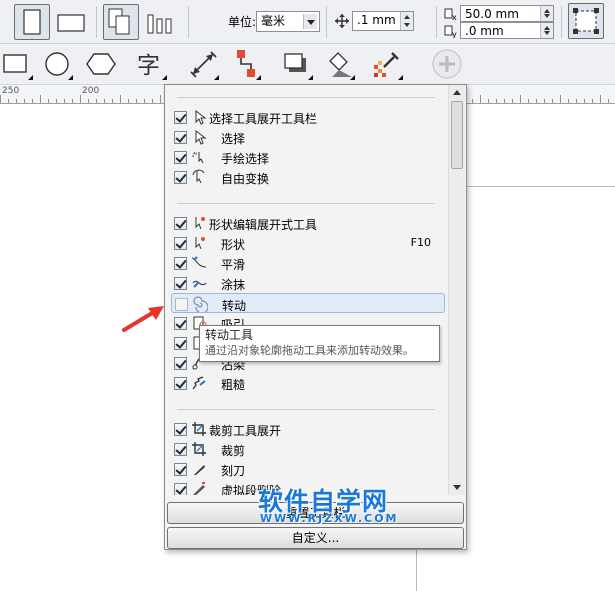 This screenshot has height=591, width=615. What do you see at coordinates (308, 429) in the screenshot?
I see `tool-list-item: 裁剪工具展开` at bounding box center [308, 429].